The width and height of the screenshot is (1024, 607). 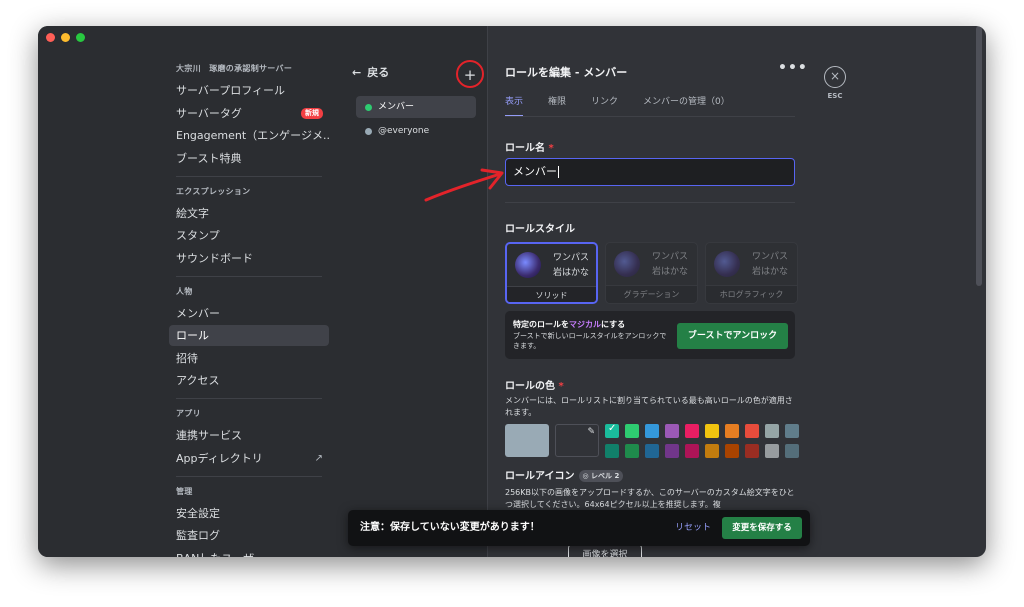 What do you see at coordinates (762, 528) in the screenshot?
I see `save-changes-button: 変更を保存する` at bounding box center [762, 528].